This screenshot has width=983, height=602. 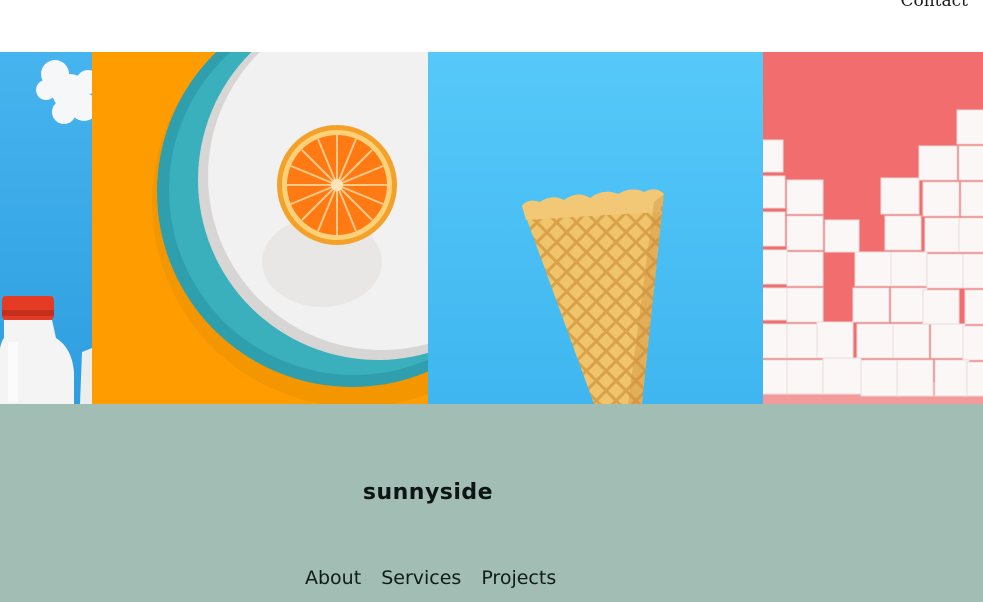 I want to click on footer-nav: About Services Projects, so click(x=430, y=578).